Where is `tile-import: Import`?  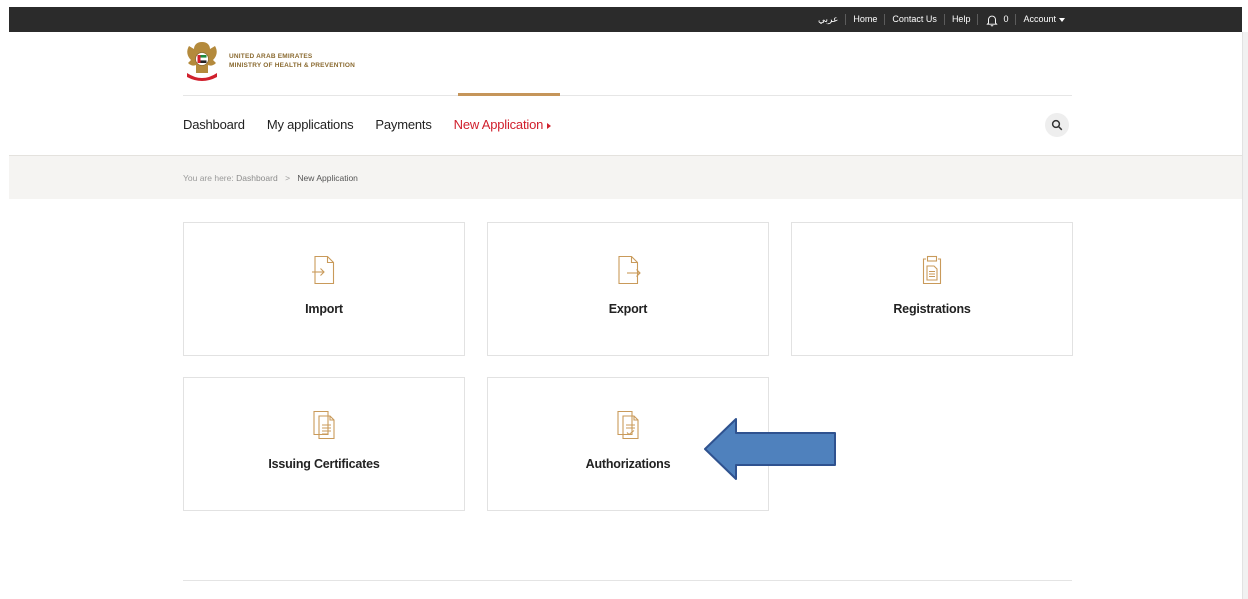
tile-import: Import is located at coordinates (324, 289).